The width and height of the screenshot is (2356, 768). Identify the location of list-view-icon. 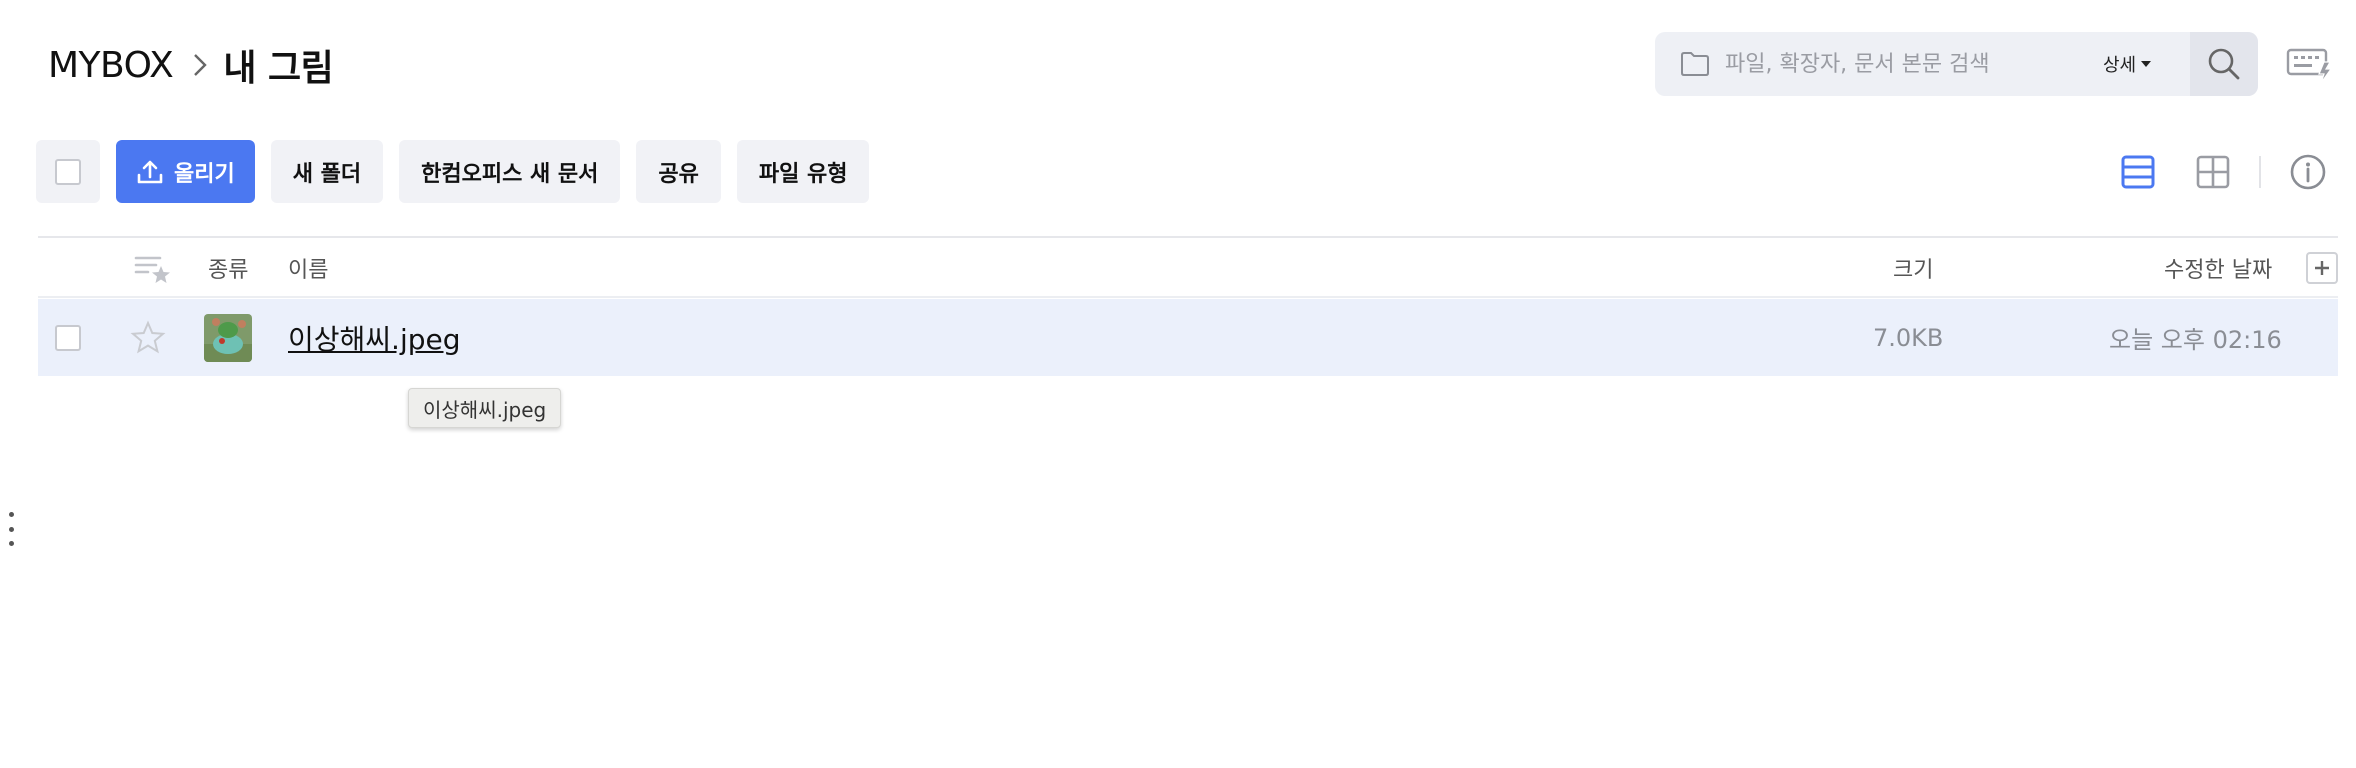
(2138, 172).